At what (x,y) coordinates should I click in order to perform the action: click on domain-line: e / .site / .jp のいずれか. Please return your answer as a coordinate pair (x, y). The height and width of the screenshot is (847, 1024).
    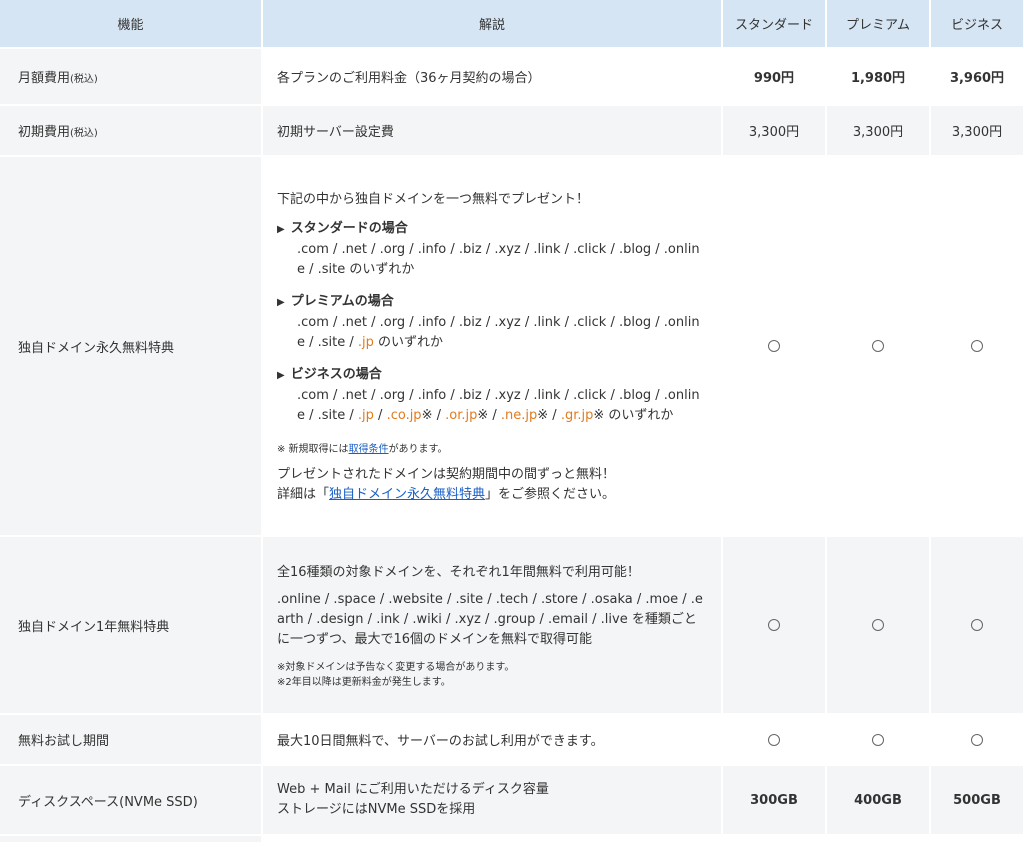
    Looking at the image, I should click on (504, 343).